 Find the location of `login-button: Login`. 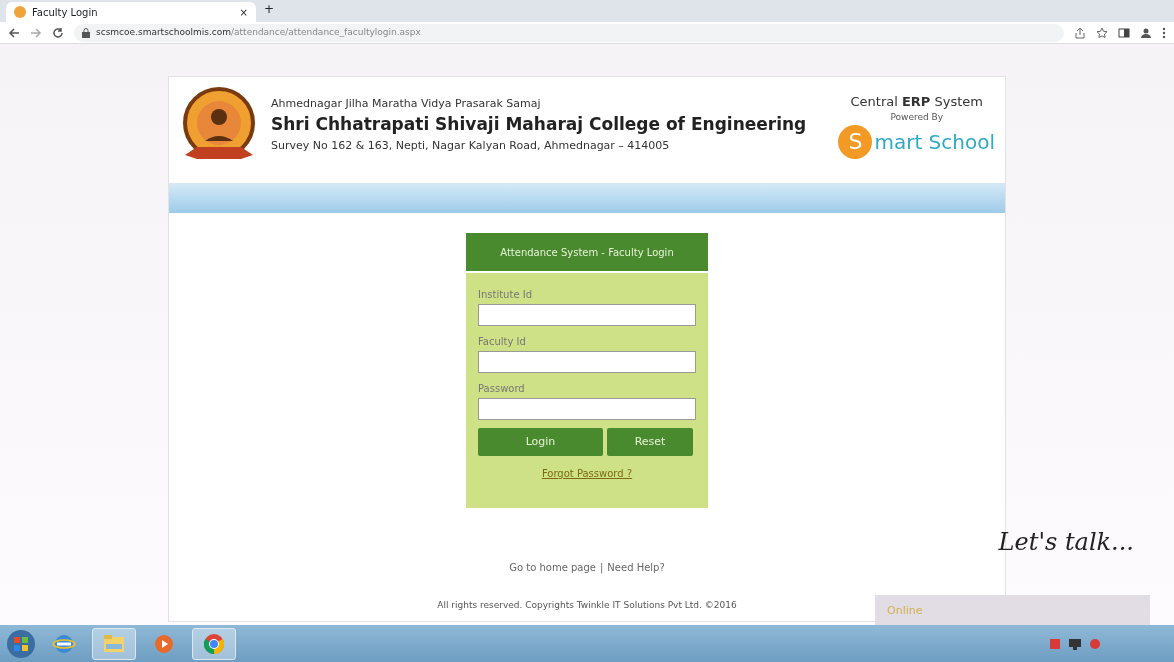

login-button: Login is located at coordinates (540, 442).